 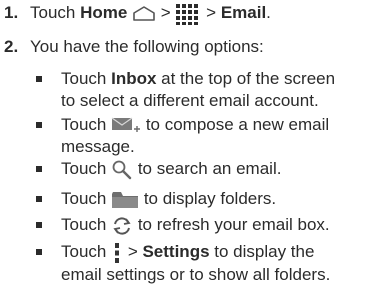 I want to click on home-icon, so click(x=144, y=13).